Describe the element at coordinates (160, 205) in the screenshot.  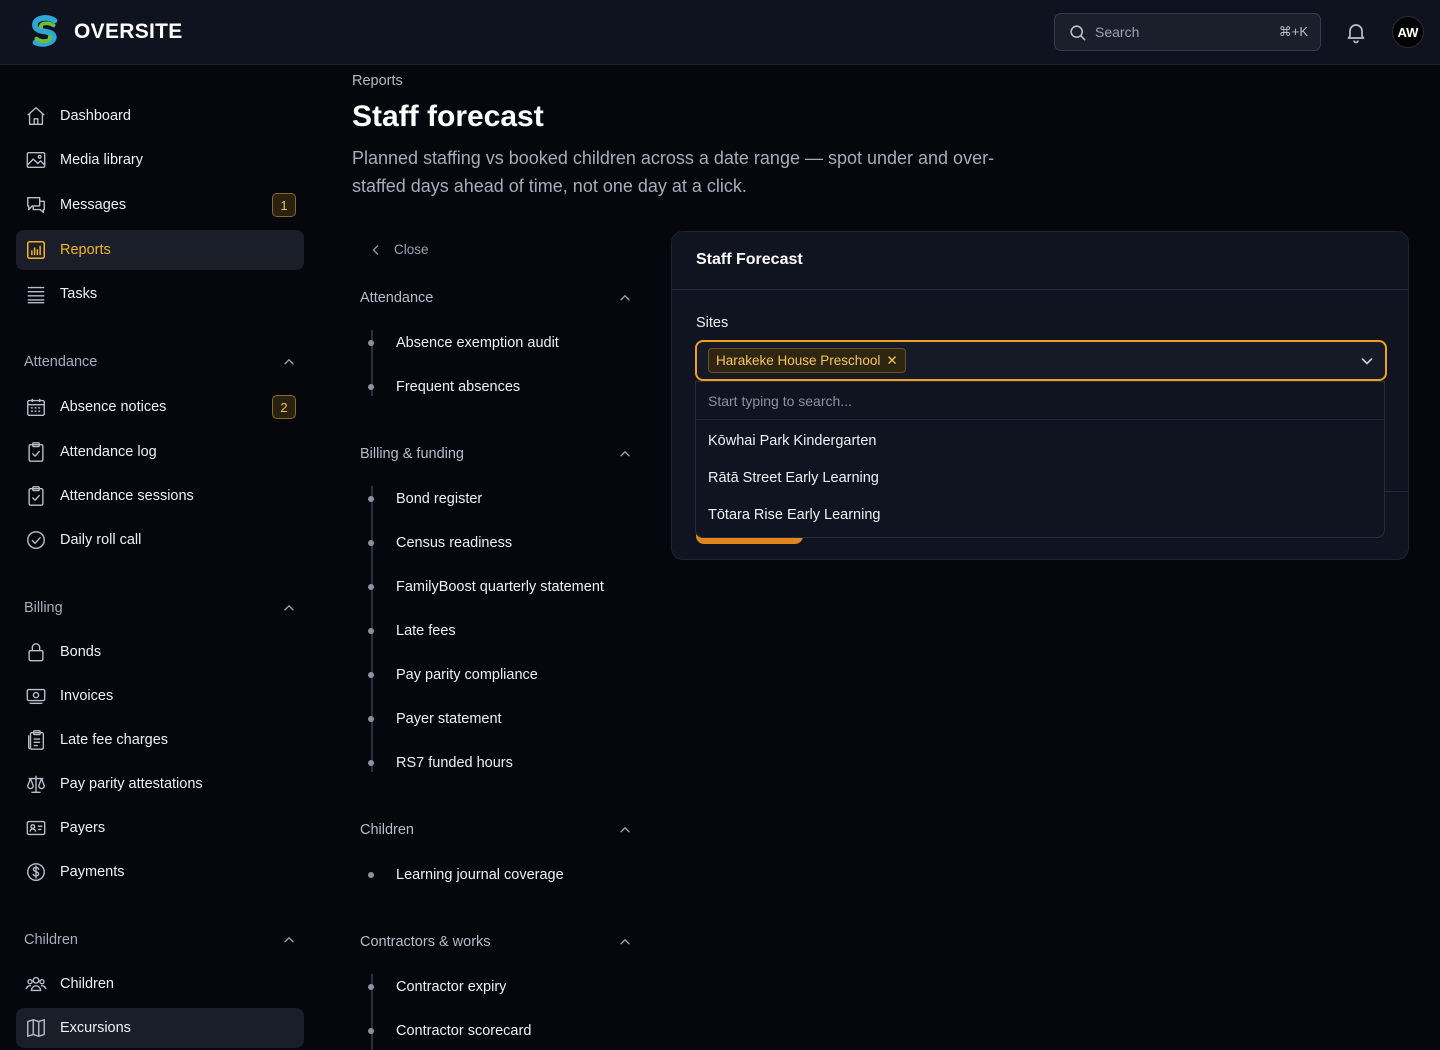
I see `sidebar-item-messages: Messages 1` at that location.